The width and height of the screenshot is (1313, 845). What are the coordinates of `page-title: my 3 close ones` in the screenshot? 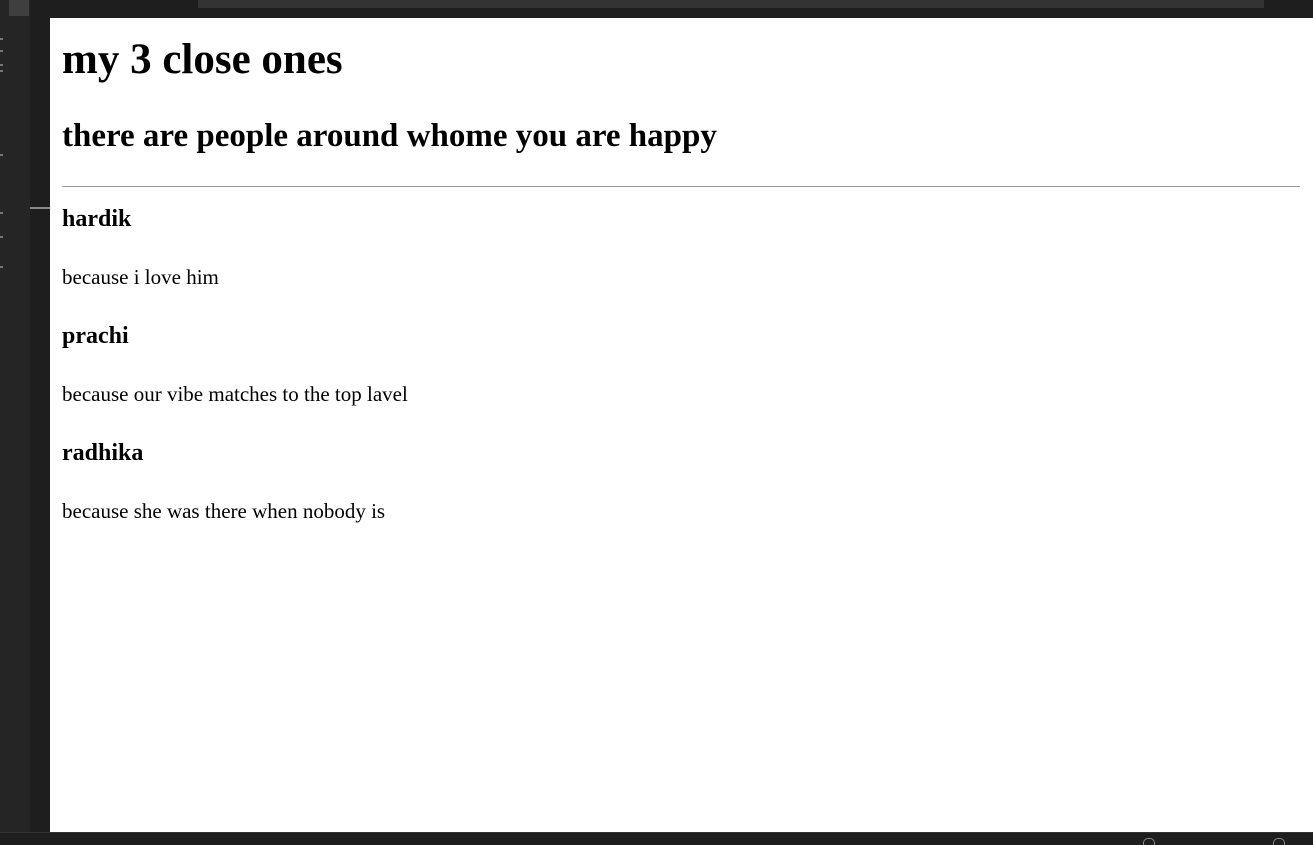 It's located at (202, 59).